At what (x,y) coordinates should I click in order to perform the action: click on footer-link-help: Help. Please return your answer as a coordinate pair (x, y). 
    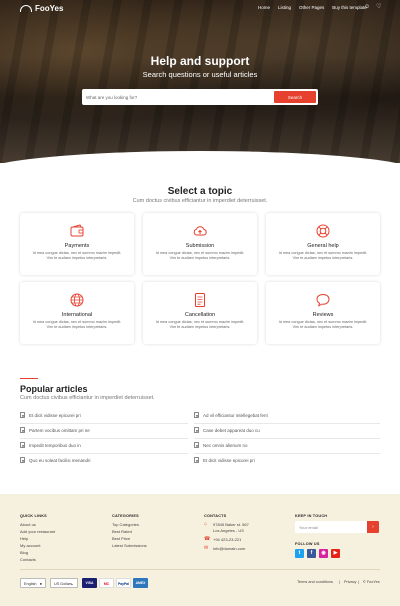
    Looking at the image, I should click on (24, 538).